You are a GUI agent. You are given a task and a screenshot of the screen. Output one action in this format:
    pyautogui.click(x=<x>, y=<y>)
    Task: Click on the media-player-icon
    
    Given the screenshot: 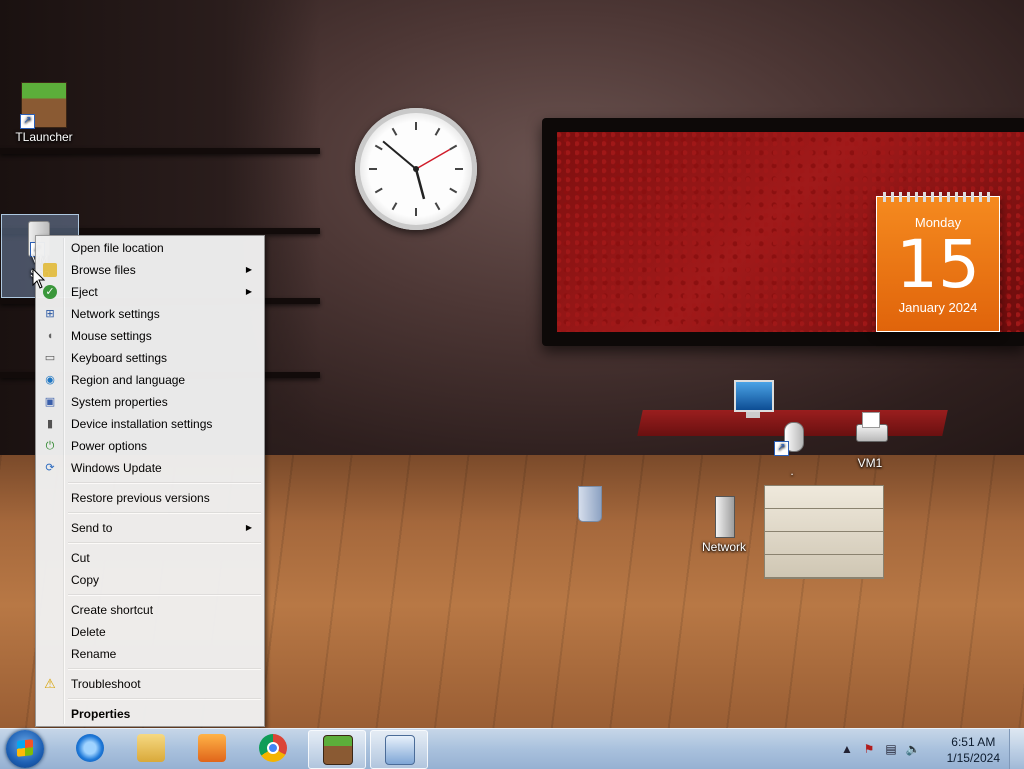 What is the action you would take?
    pyautogui.click(x=212, y=748)
    